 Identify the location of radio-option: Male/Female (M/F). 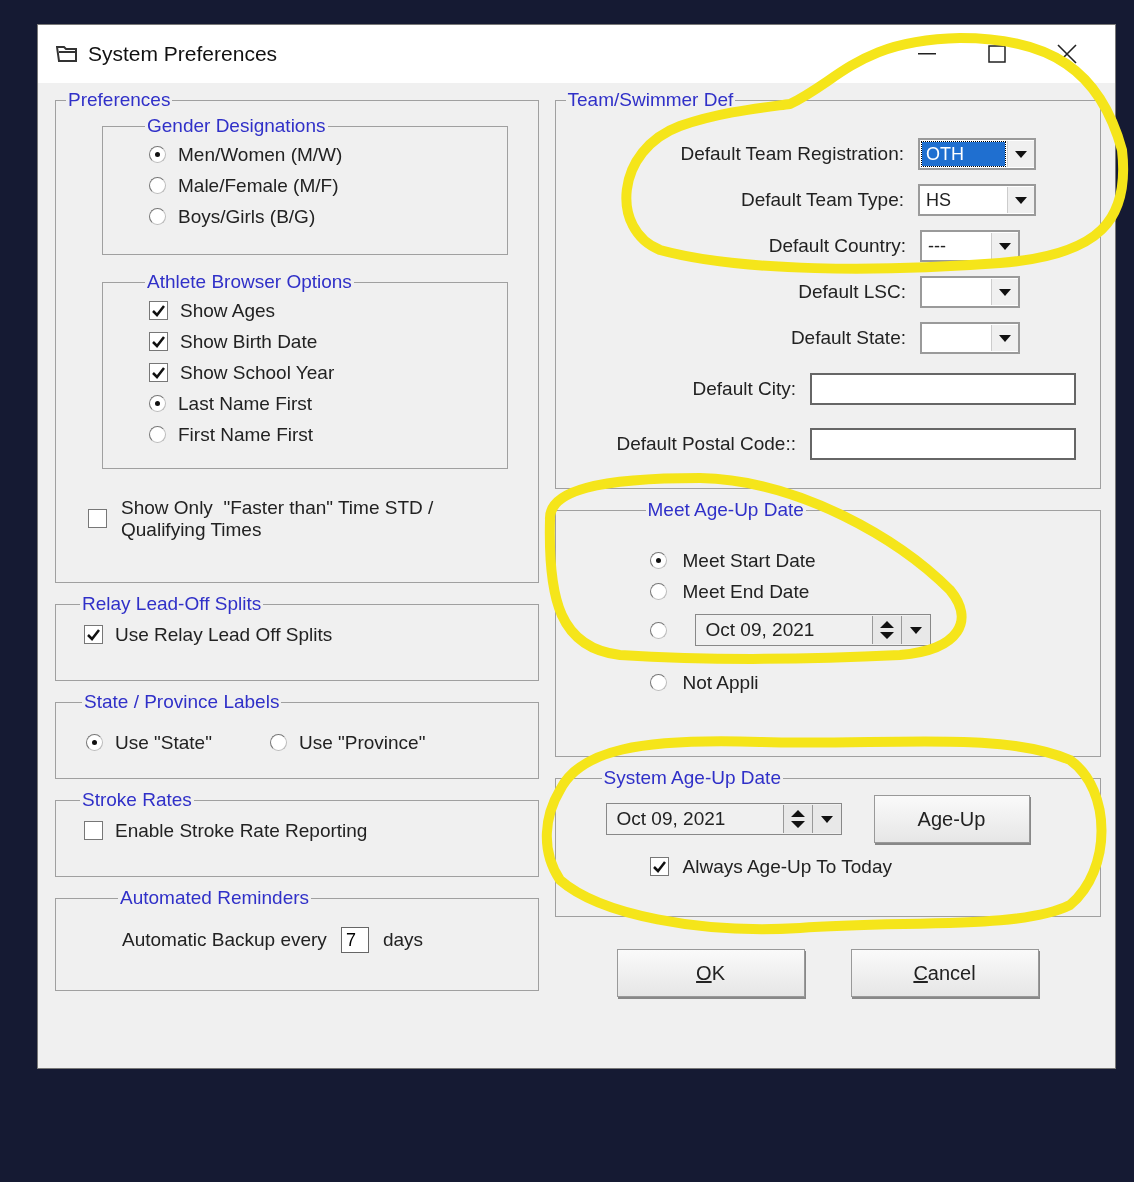
(321, 185).